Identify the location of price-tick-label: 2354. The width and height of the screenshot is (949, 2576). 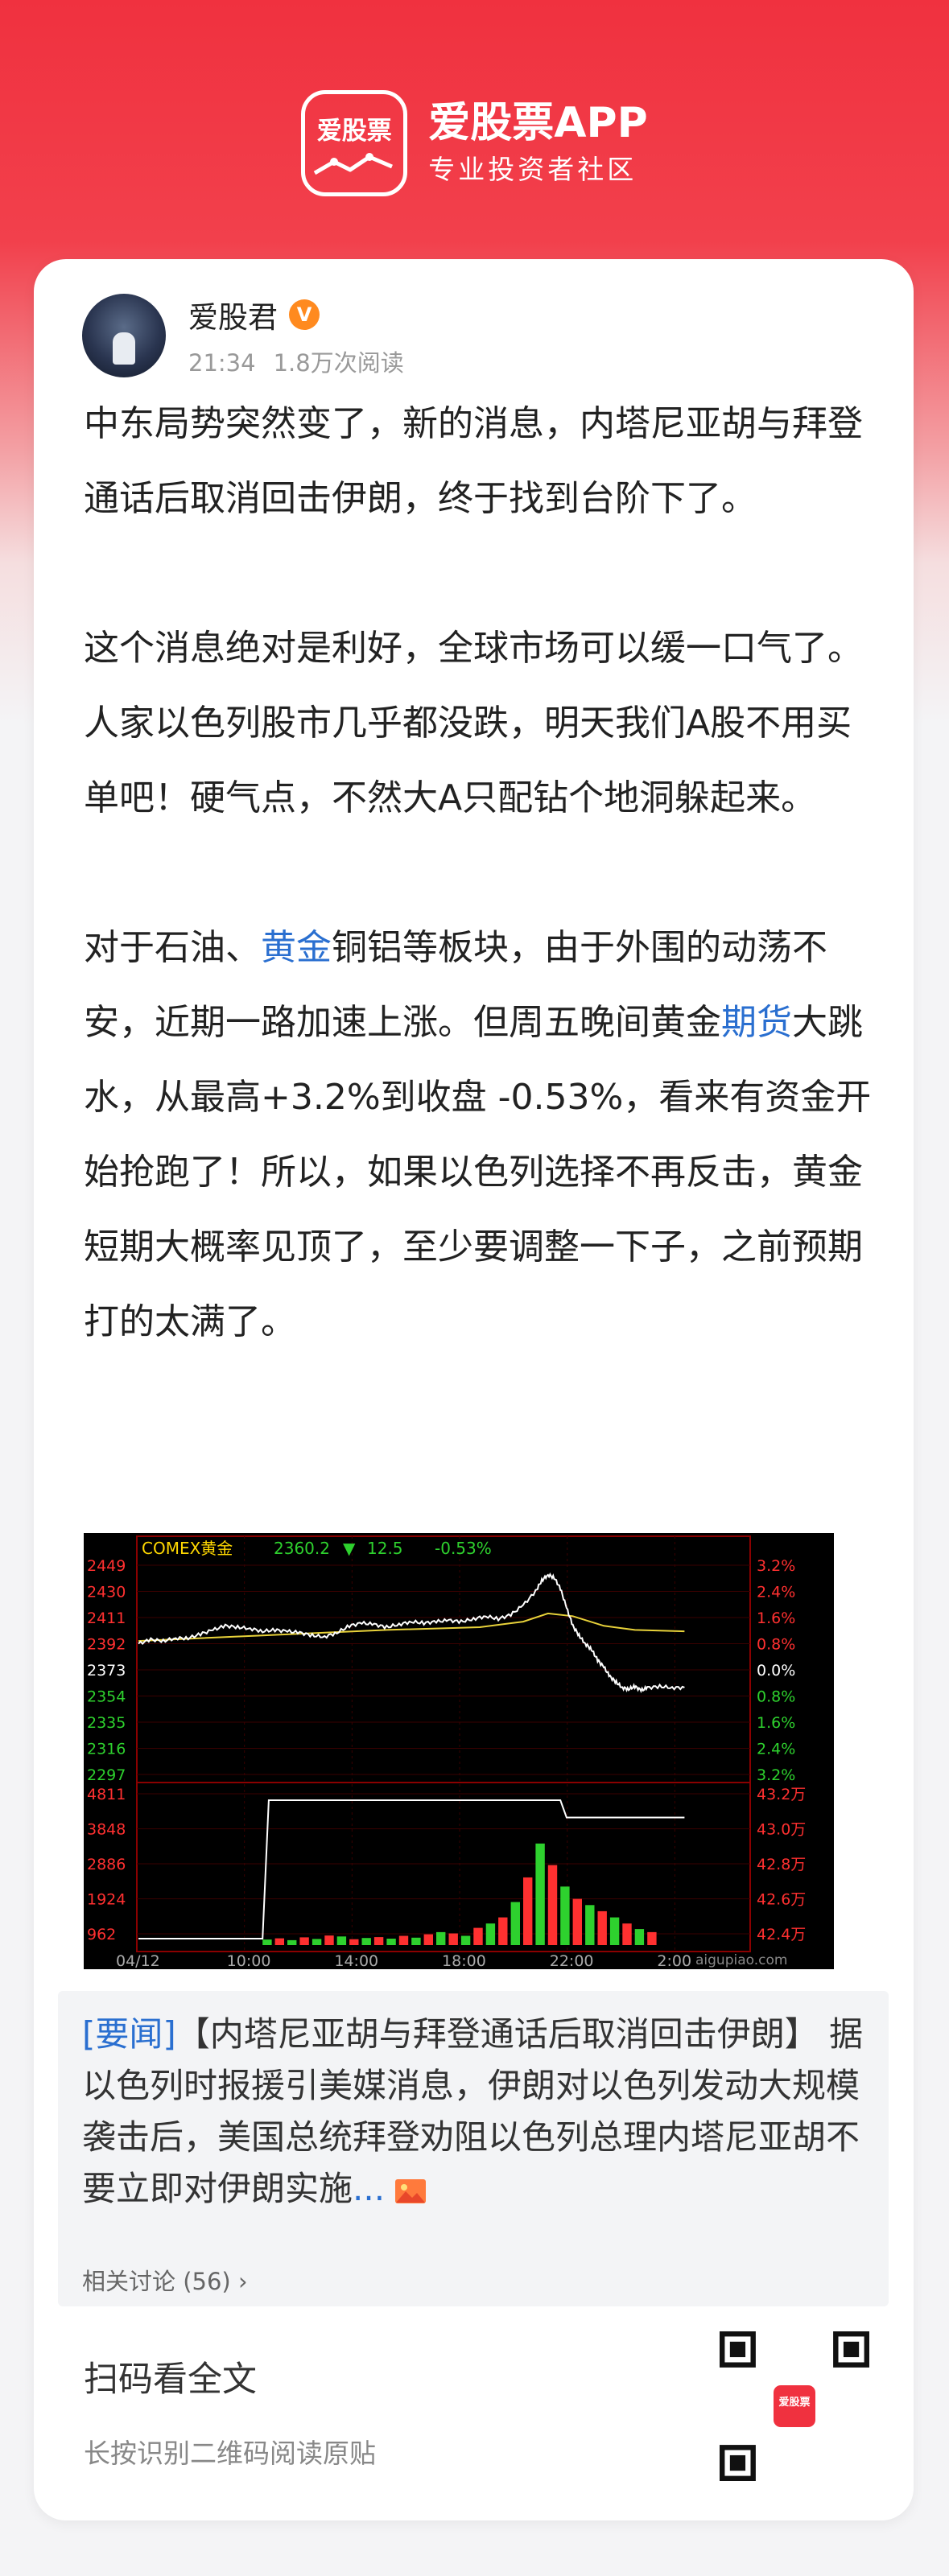
(106, 1697).